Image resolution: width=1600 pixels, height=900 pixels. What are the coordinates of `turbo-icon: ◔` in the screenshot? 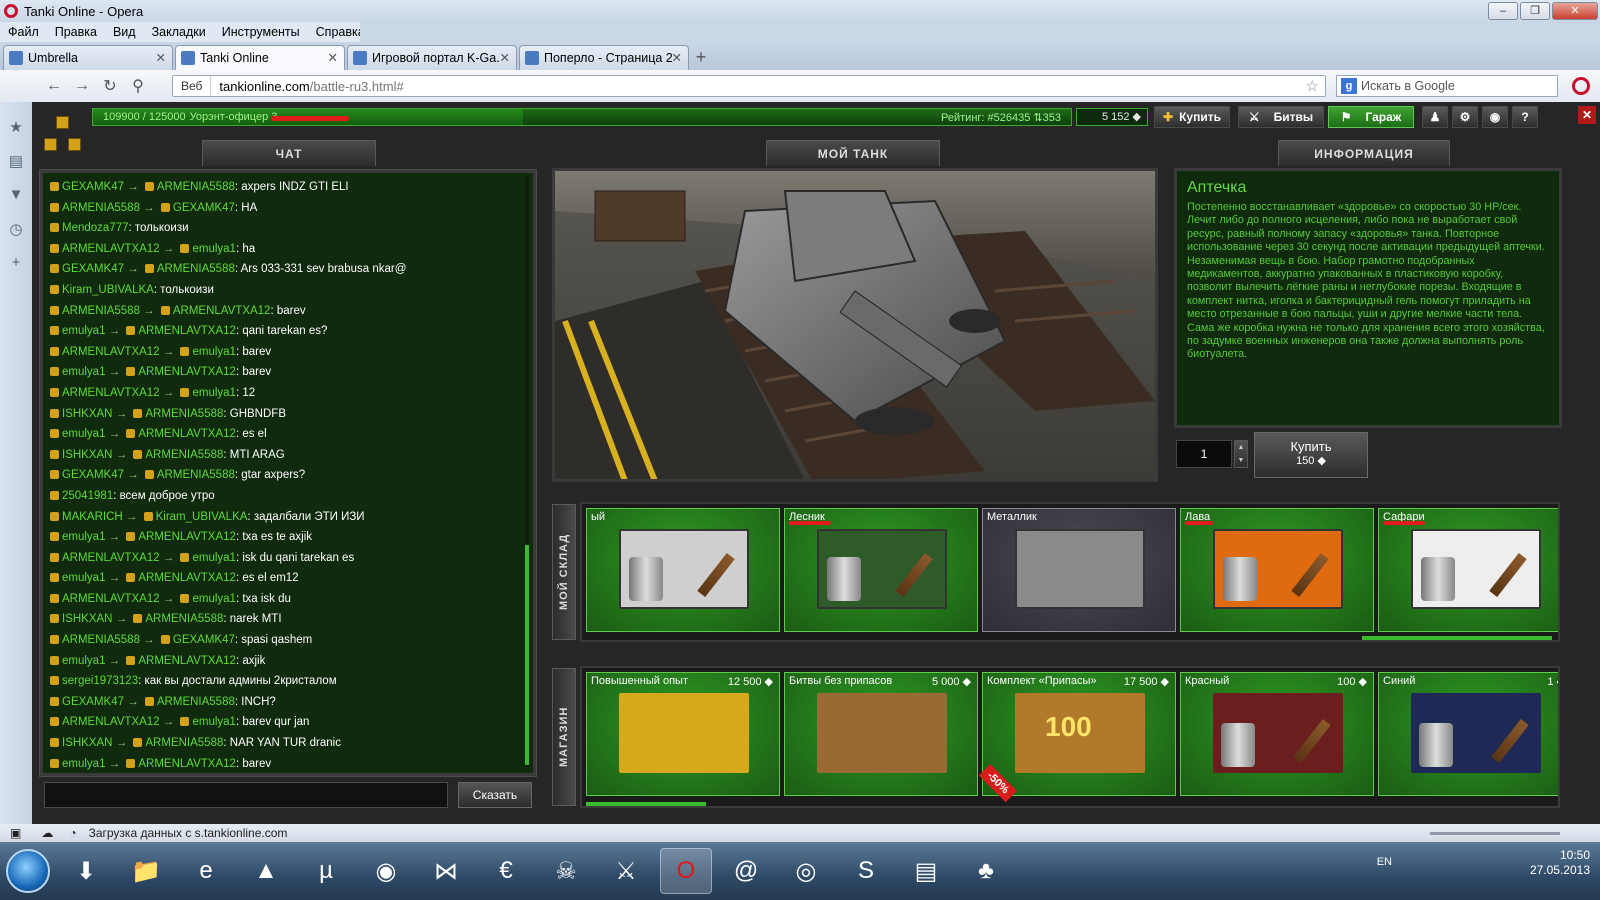 It's located at (72, 833).